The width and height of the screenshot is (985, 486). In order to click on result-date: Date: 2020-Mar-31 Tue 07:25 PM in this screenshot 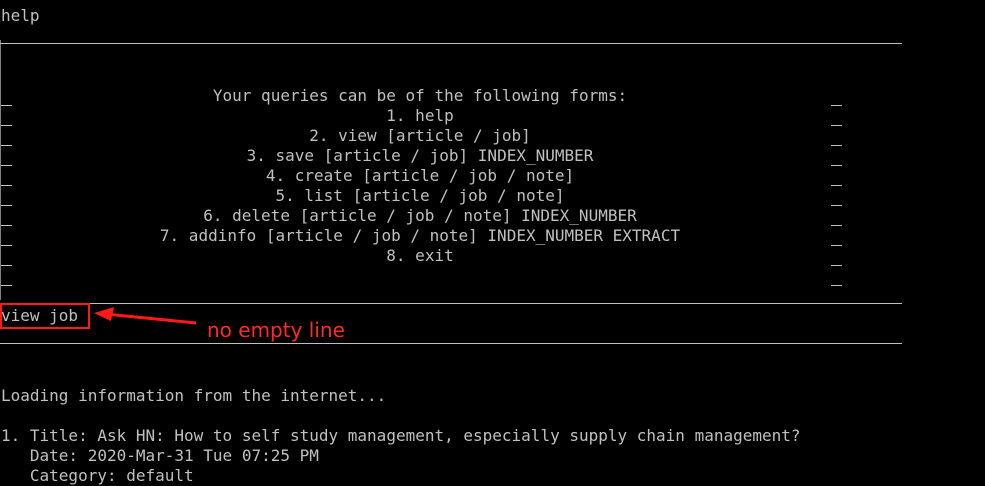, I will do `click(160, 455)`.